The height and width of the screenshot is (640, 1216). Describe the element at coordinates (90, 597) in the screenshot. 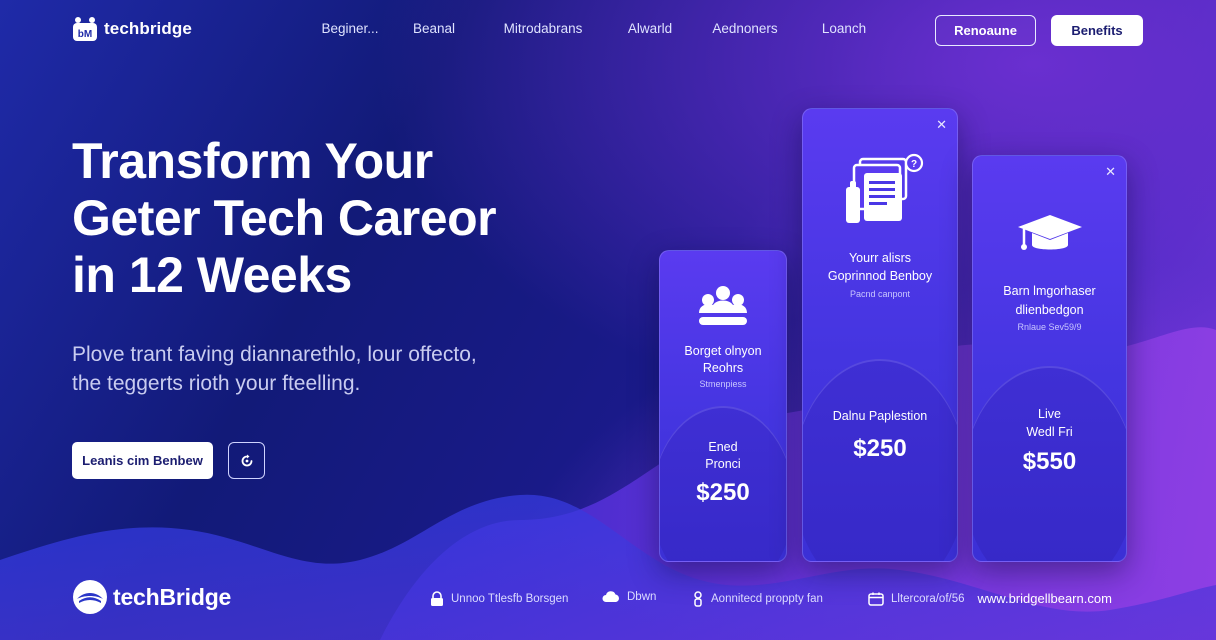

I see `bridge-logo-icon` at that location.